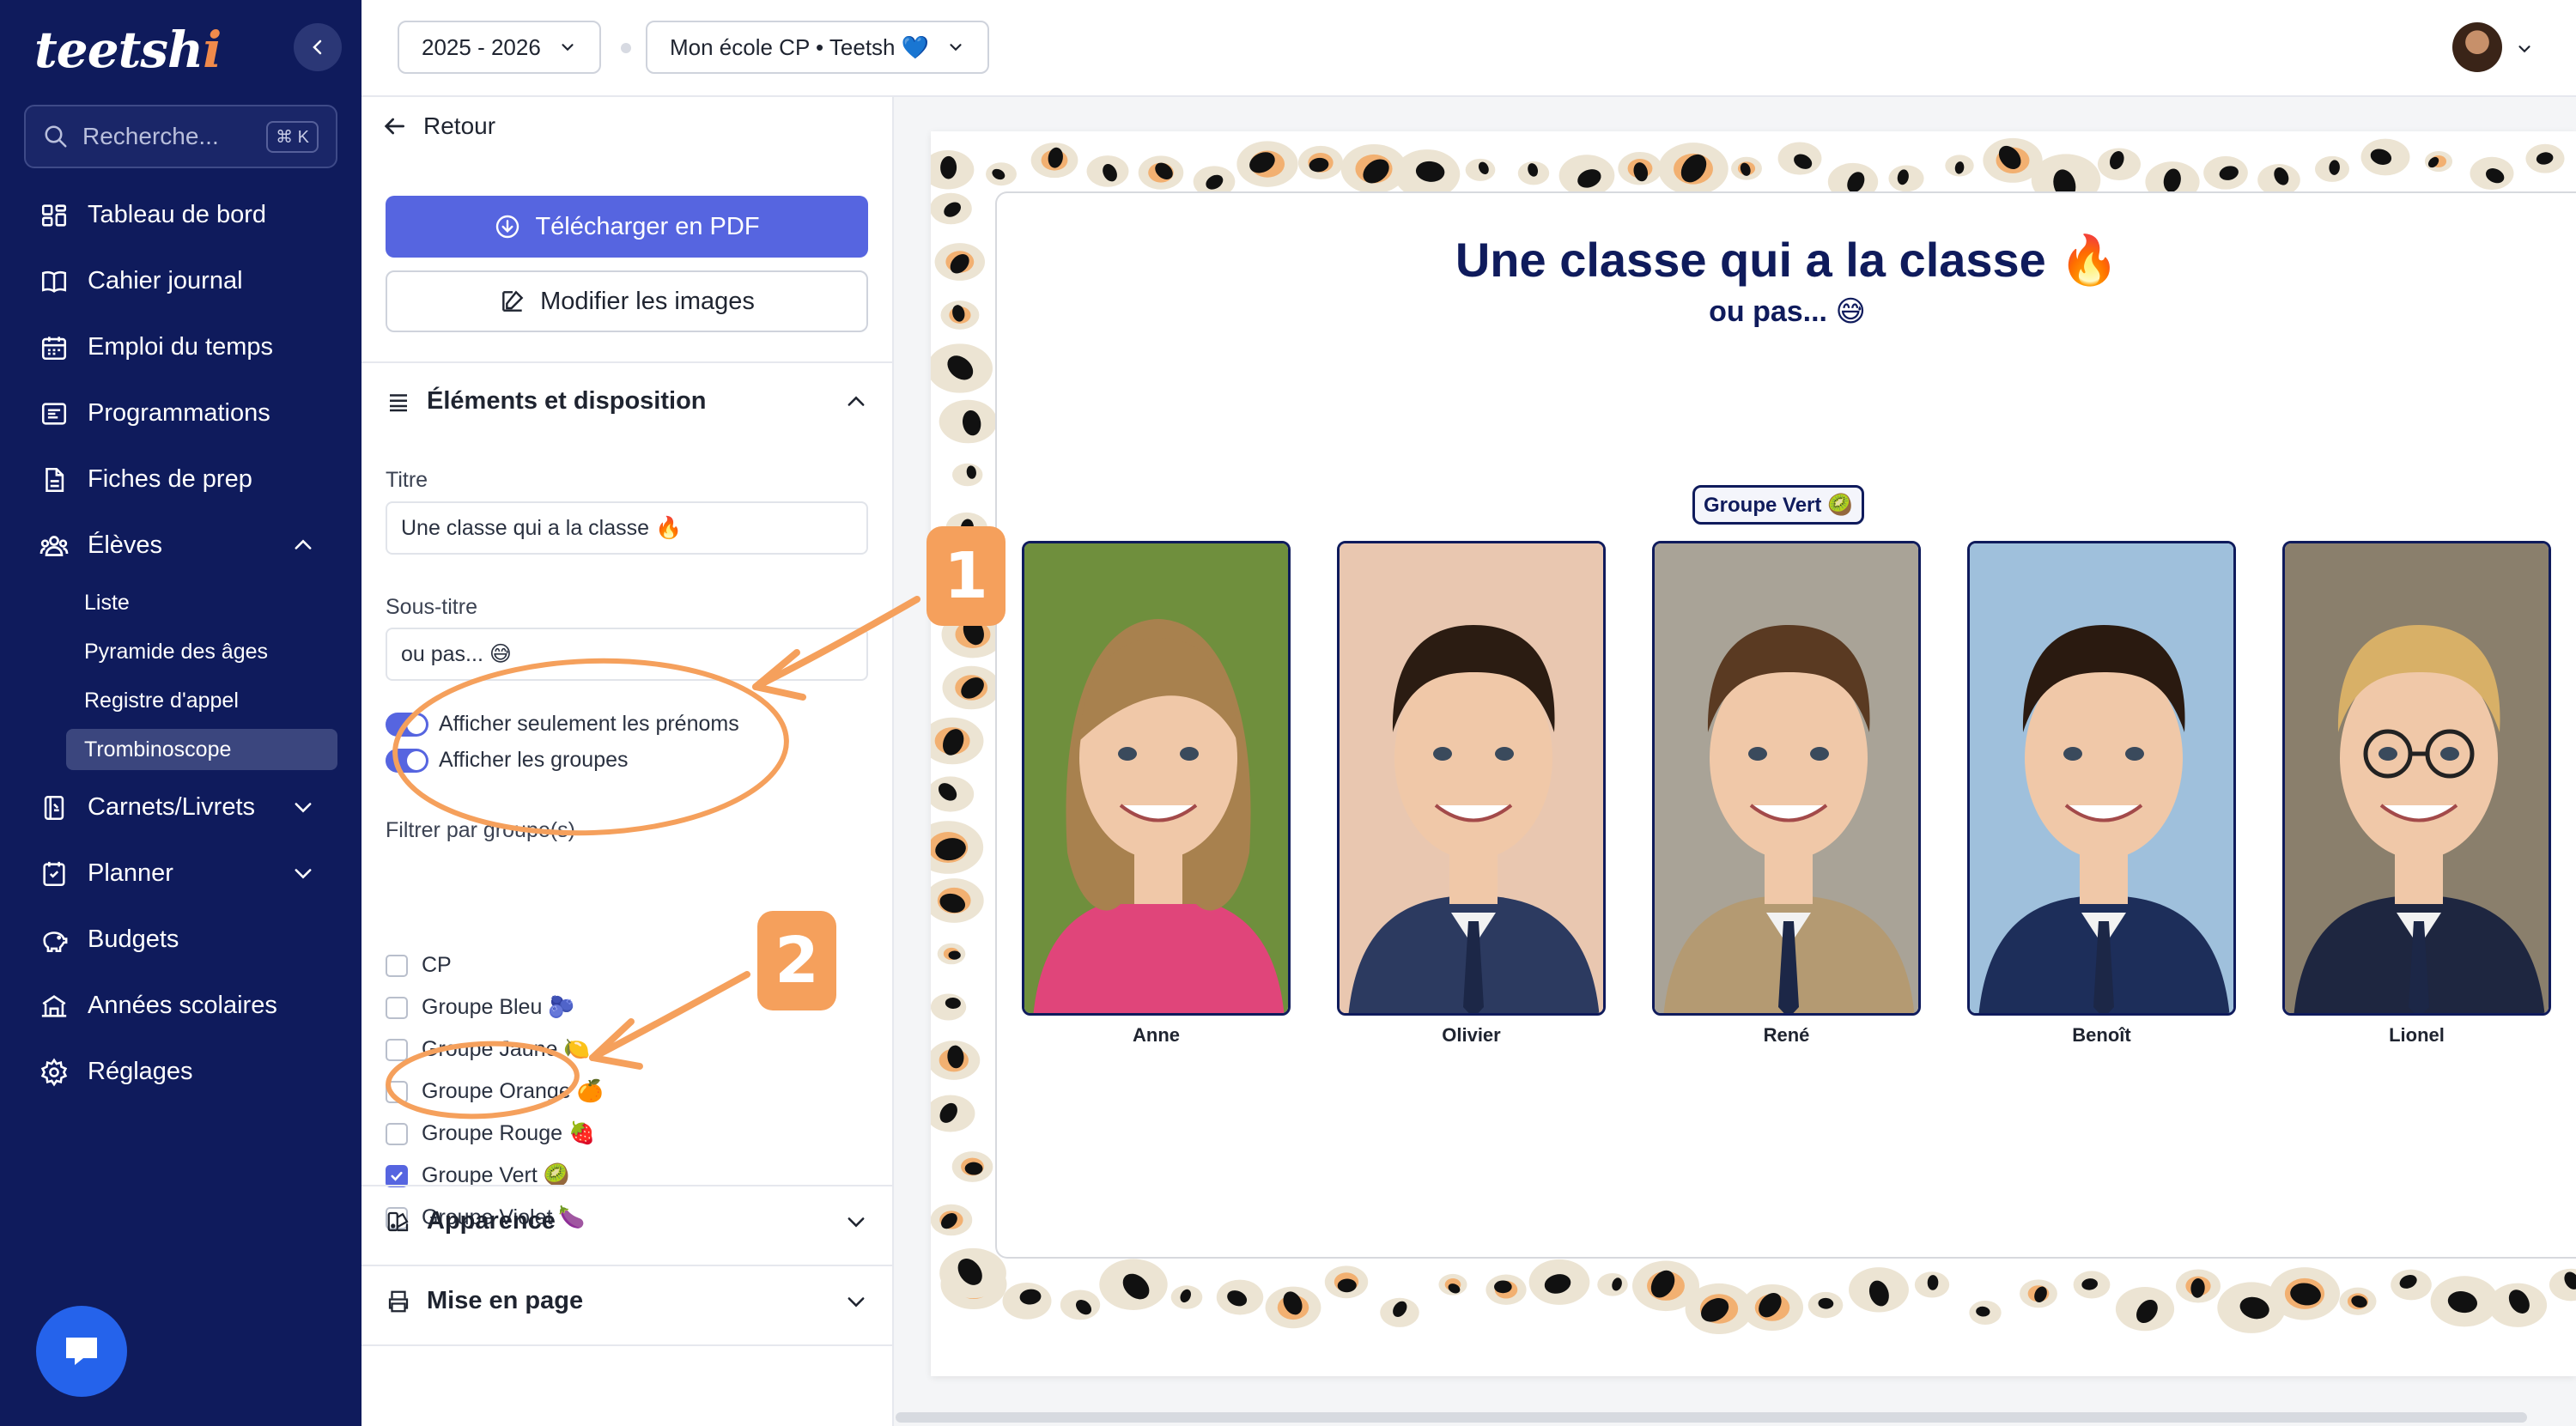 The image size is (2576, 1426). Describe the element at coordinates (488, 1049) in the screenshot. I see `group-filter-2: Groupe Jaune 🍋` at that location.